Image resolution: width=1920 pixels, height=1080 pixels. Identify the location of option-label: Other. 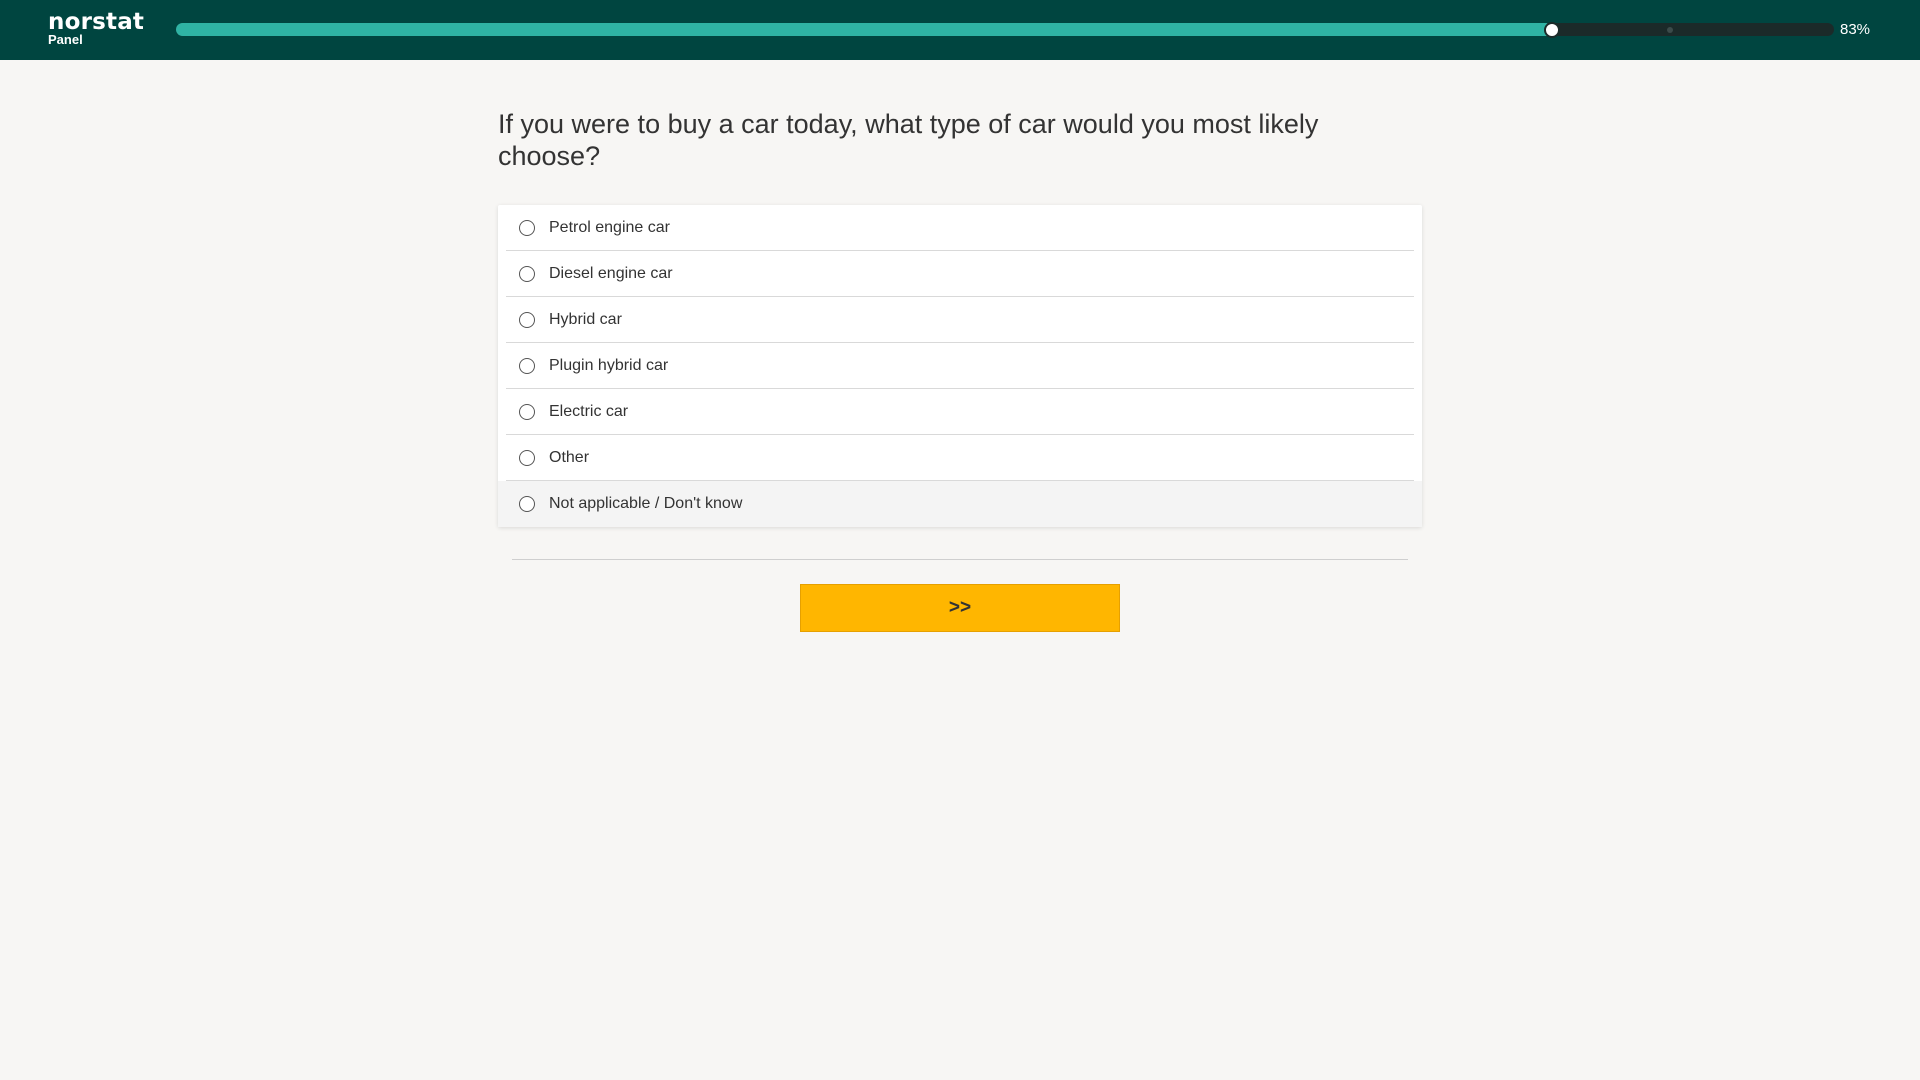
(569, 457).